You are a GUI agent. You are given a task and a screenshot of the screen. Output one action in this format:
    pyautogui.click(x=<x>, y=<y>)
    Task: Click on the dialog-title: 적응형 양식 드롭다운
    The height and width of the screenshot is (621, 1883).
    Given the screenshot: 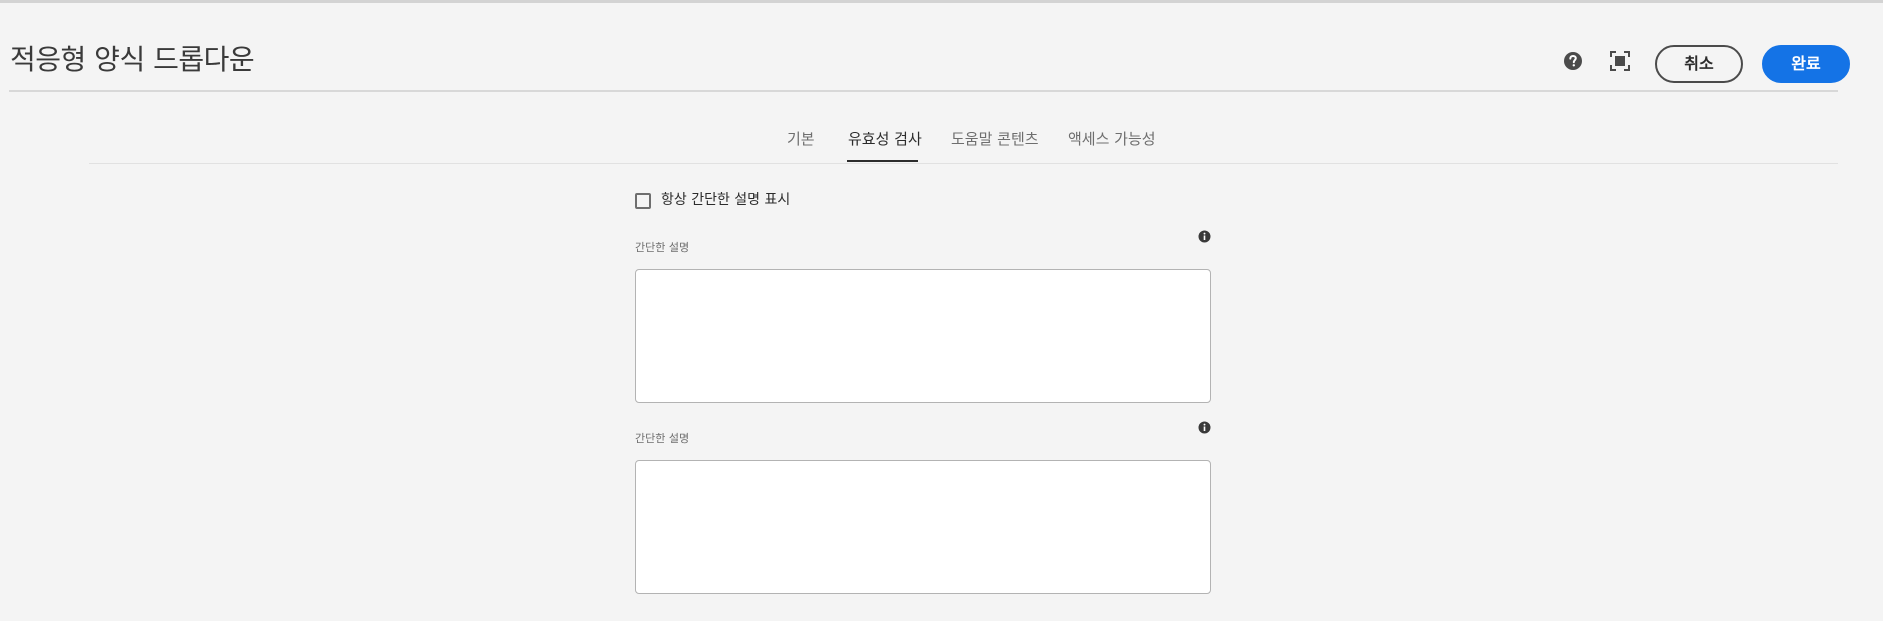 What is the action you would take?
    pyautogui.click(x=132, y=59)
    